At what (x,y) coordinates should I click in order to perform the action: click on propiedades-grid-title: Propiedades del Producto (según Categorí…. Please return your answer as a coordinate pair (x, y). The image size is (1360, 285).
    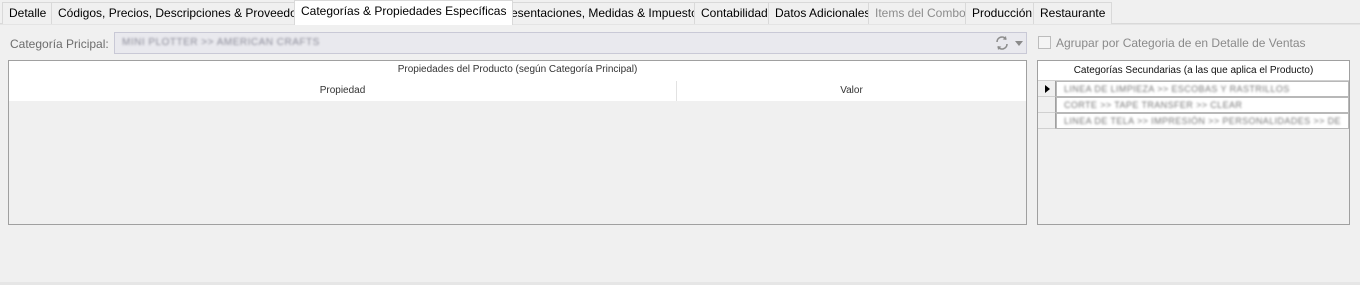
    Looking at the image, I should click on (517, 69).